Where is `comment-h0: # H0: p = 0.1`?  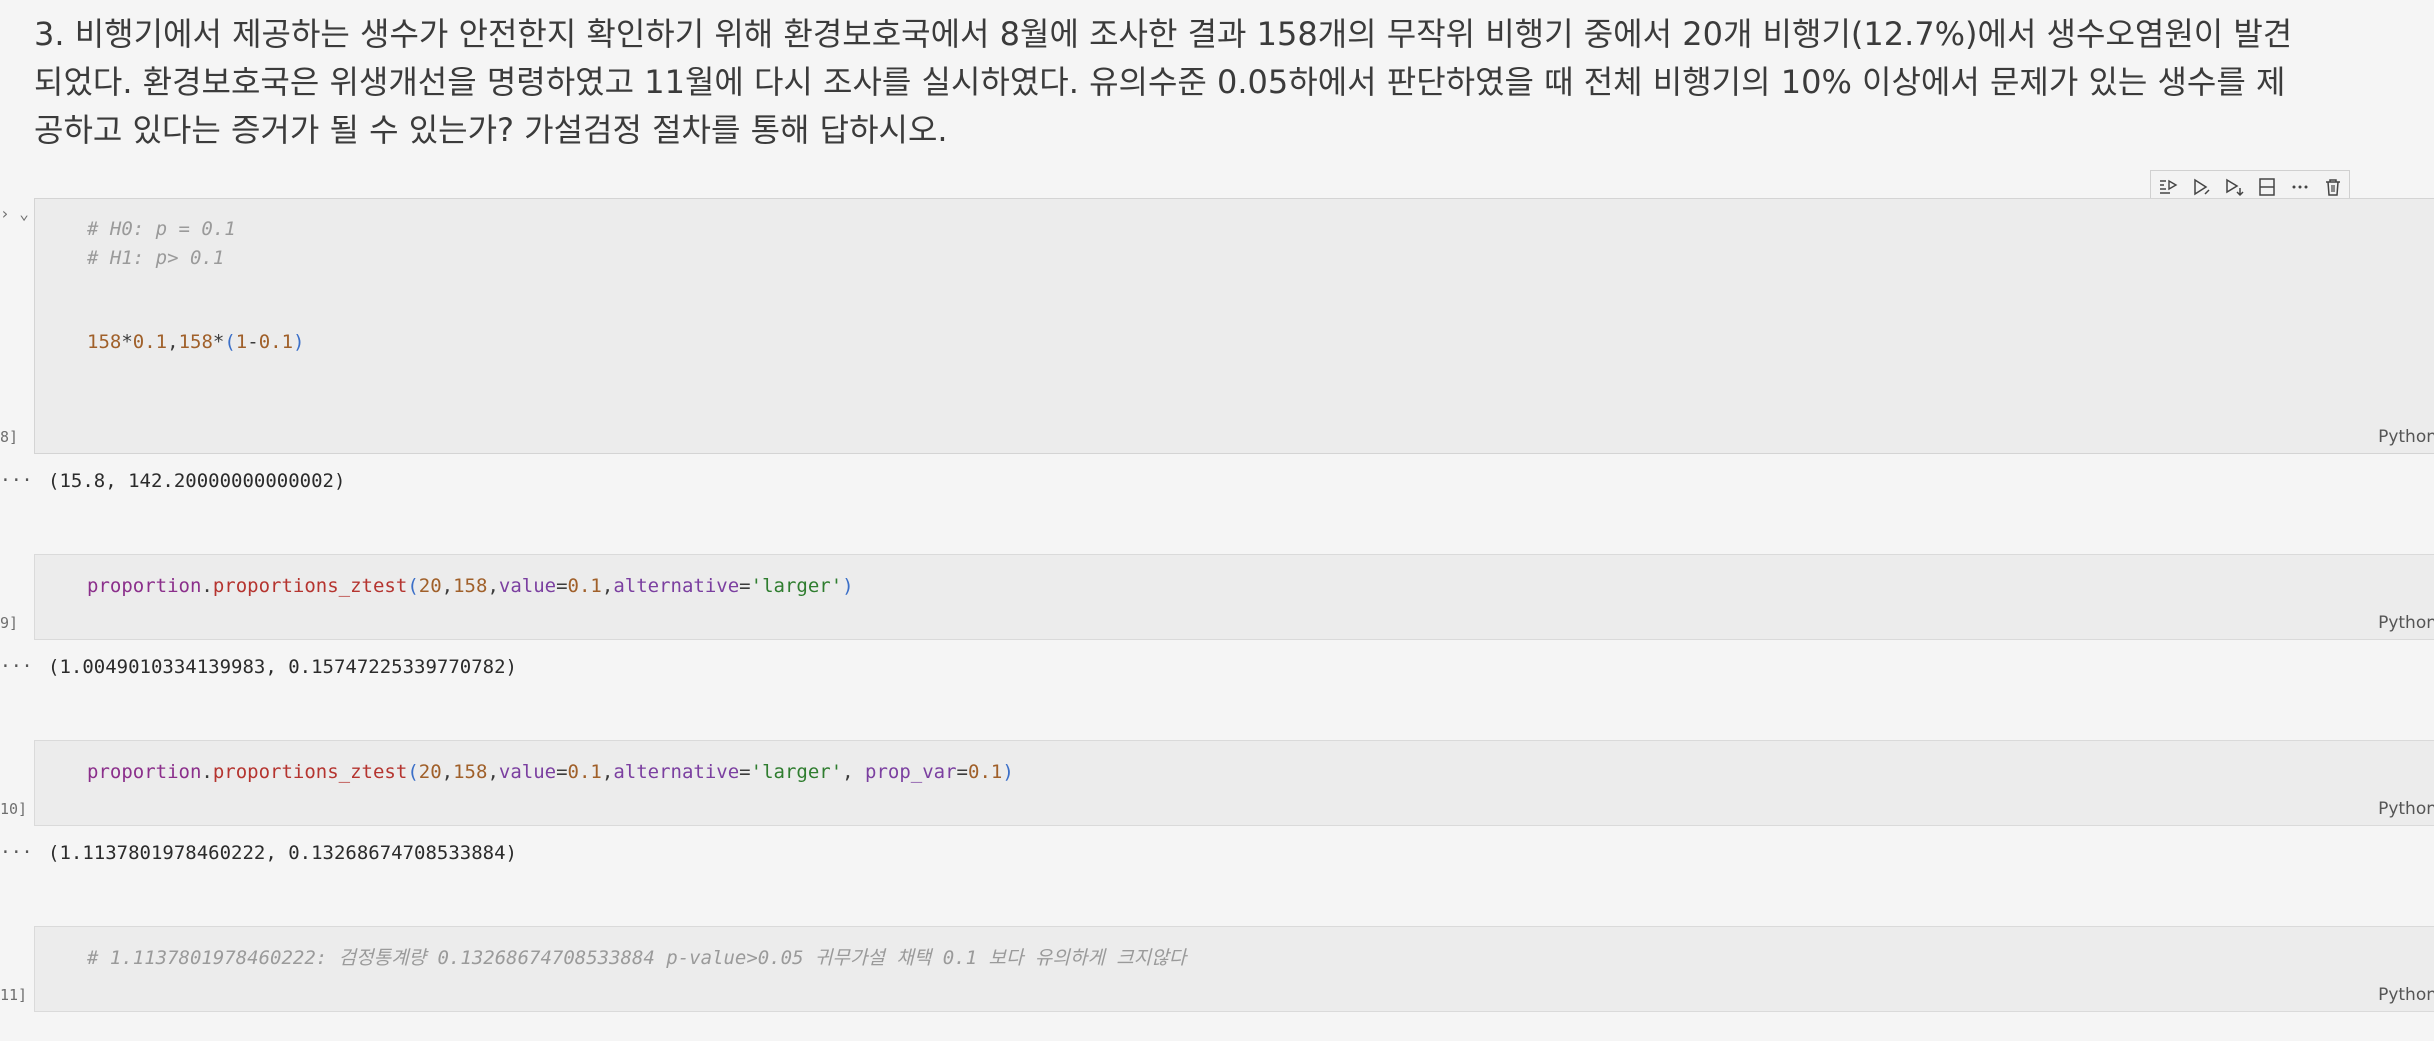 comment-h0: # H0: p = 0.1 is located at coordinates (161, 229).